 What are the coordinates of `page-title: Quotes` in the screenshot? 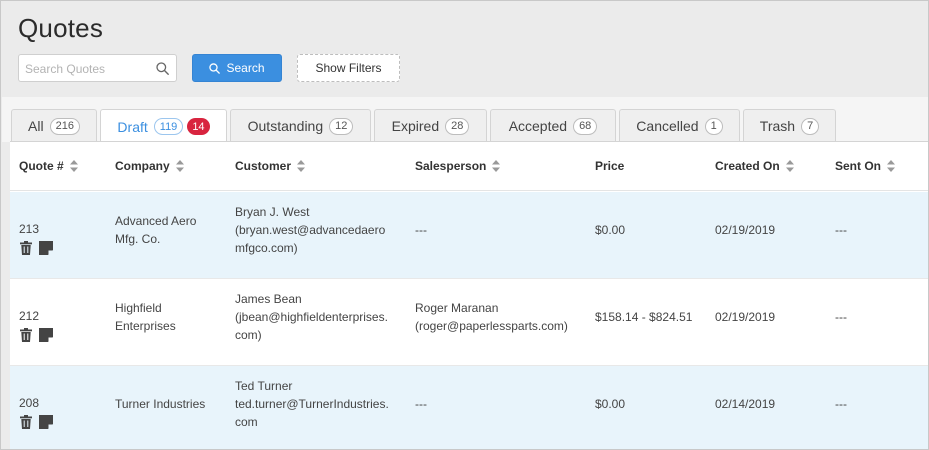 It's located at (61, 28).